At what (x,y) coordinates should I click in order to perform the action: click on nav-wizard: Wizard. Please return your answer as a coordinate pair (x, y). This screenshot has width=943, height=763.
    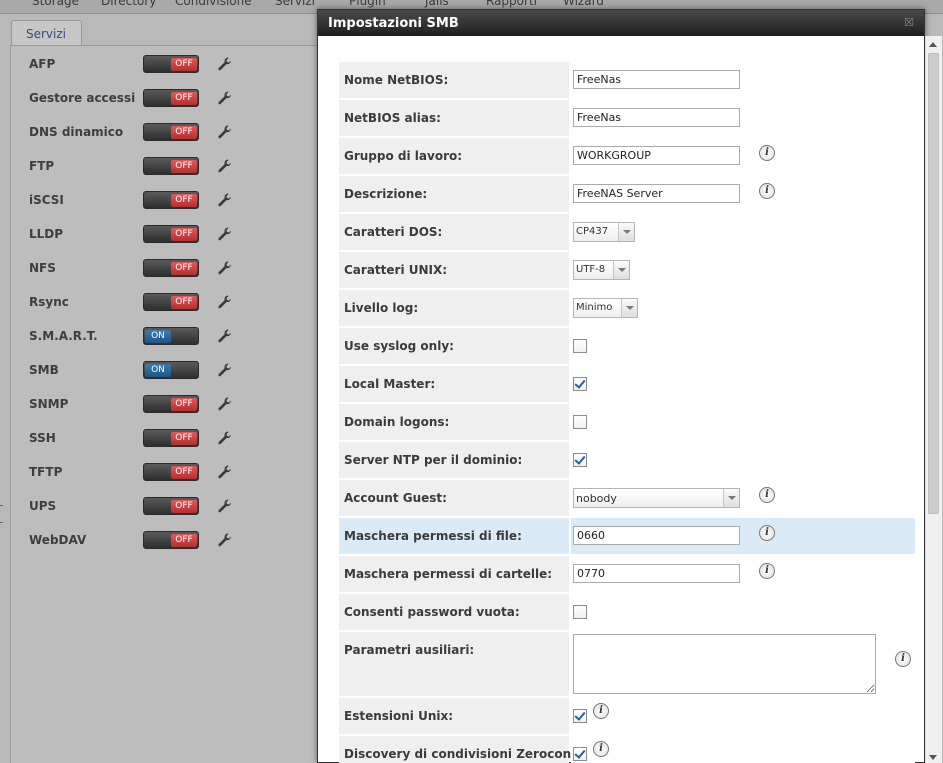
    Looking at the image, I should click on (583, 4).